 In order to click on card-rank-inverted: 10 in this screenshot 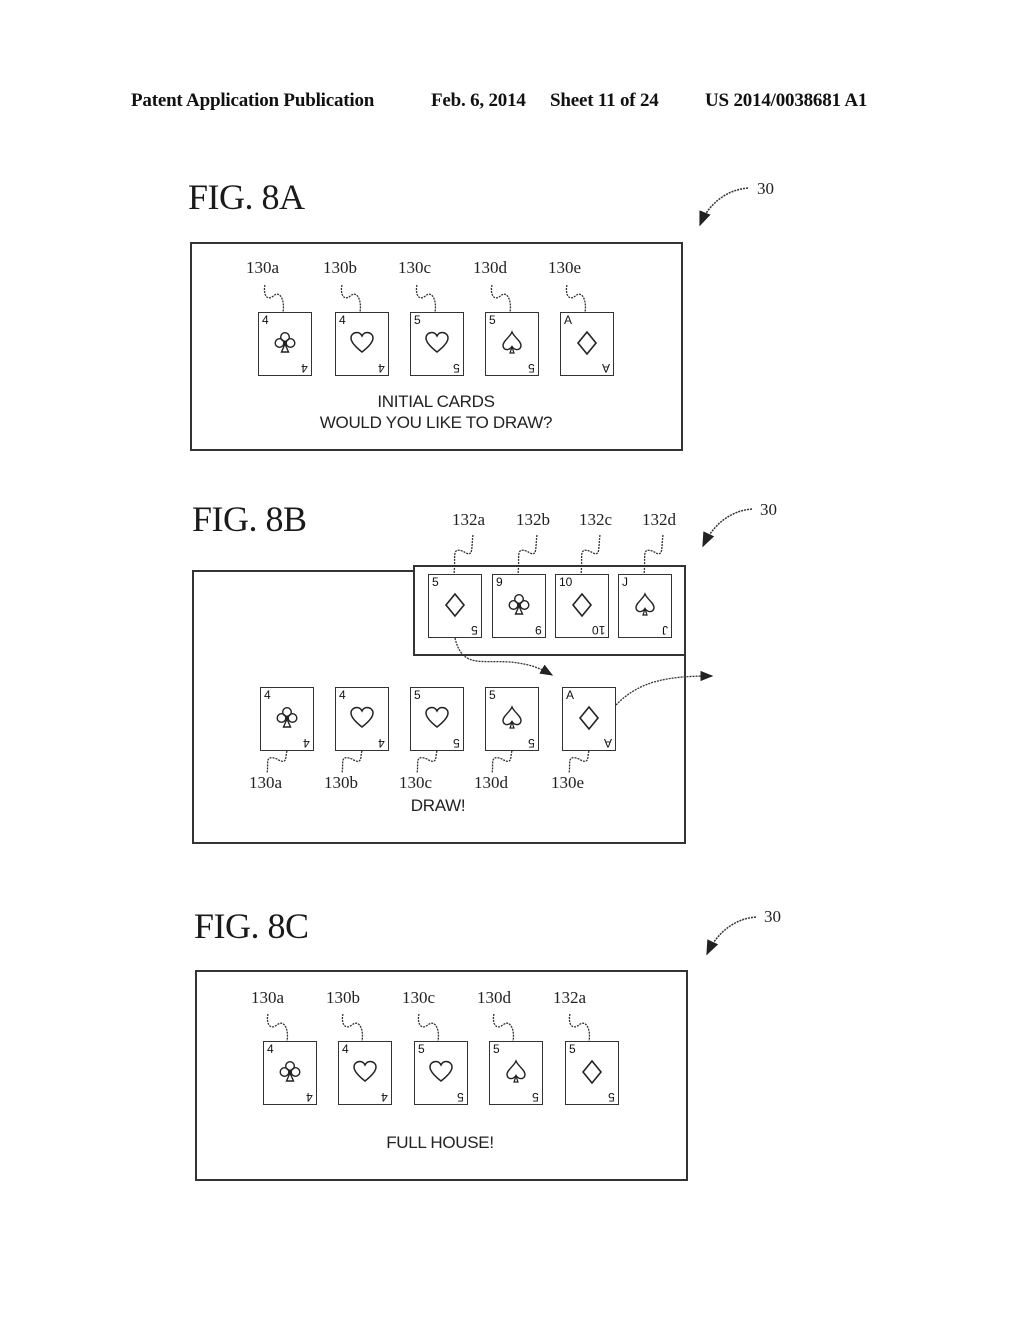, I will do `click(598, 630)`.